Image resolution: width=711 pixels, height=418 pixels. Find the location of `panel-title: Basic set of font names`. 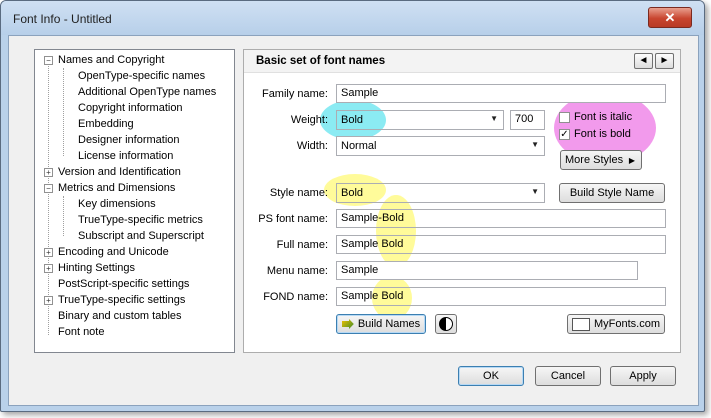

panel-title: Basic set of font names is located at coordinates (321, 61).